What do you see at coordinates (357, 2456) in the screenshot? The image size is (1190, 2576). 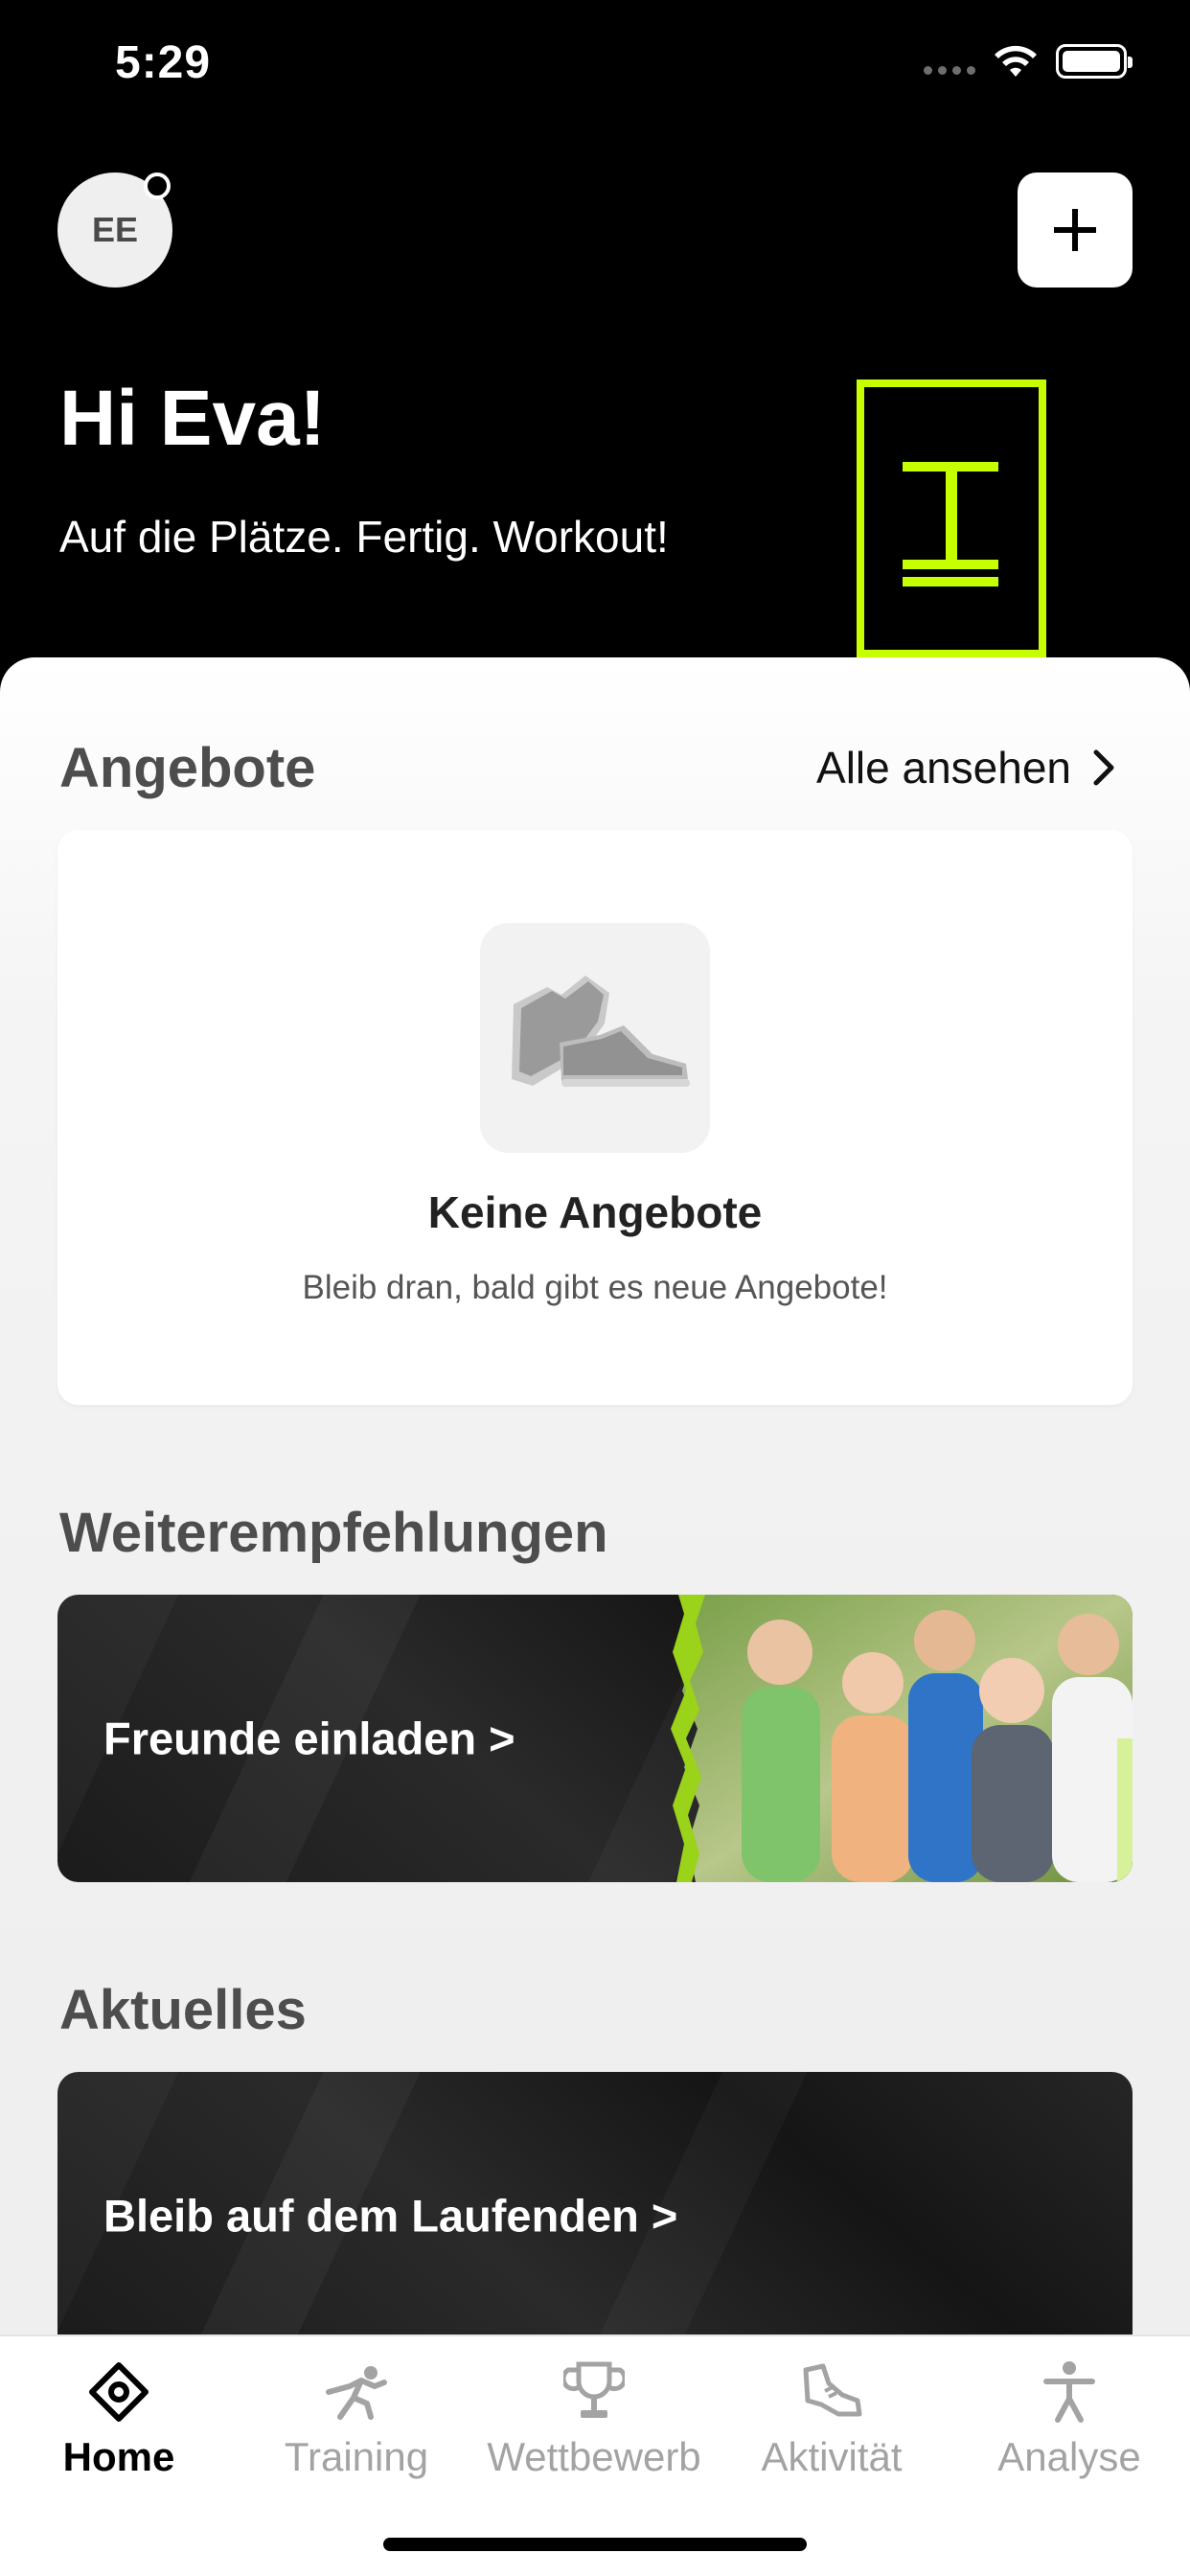 I see `tab-training-label: Training` at bounding box center [357, 2456].